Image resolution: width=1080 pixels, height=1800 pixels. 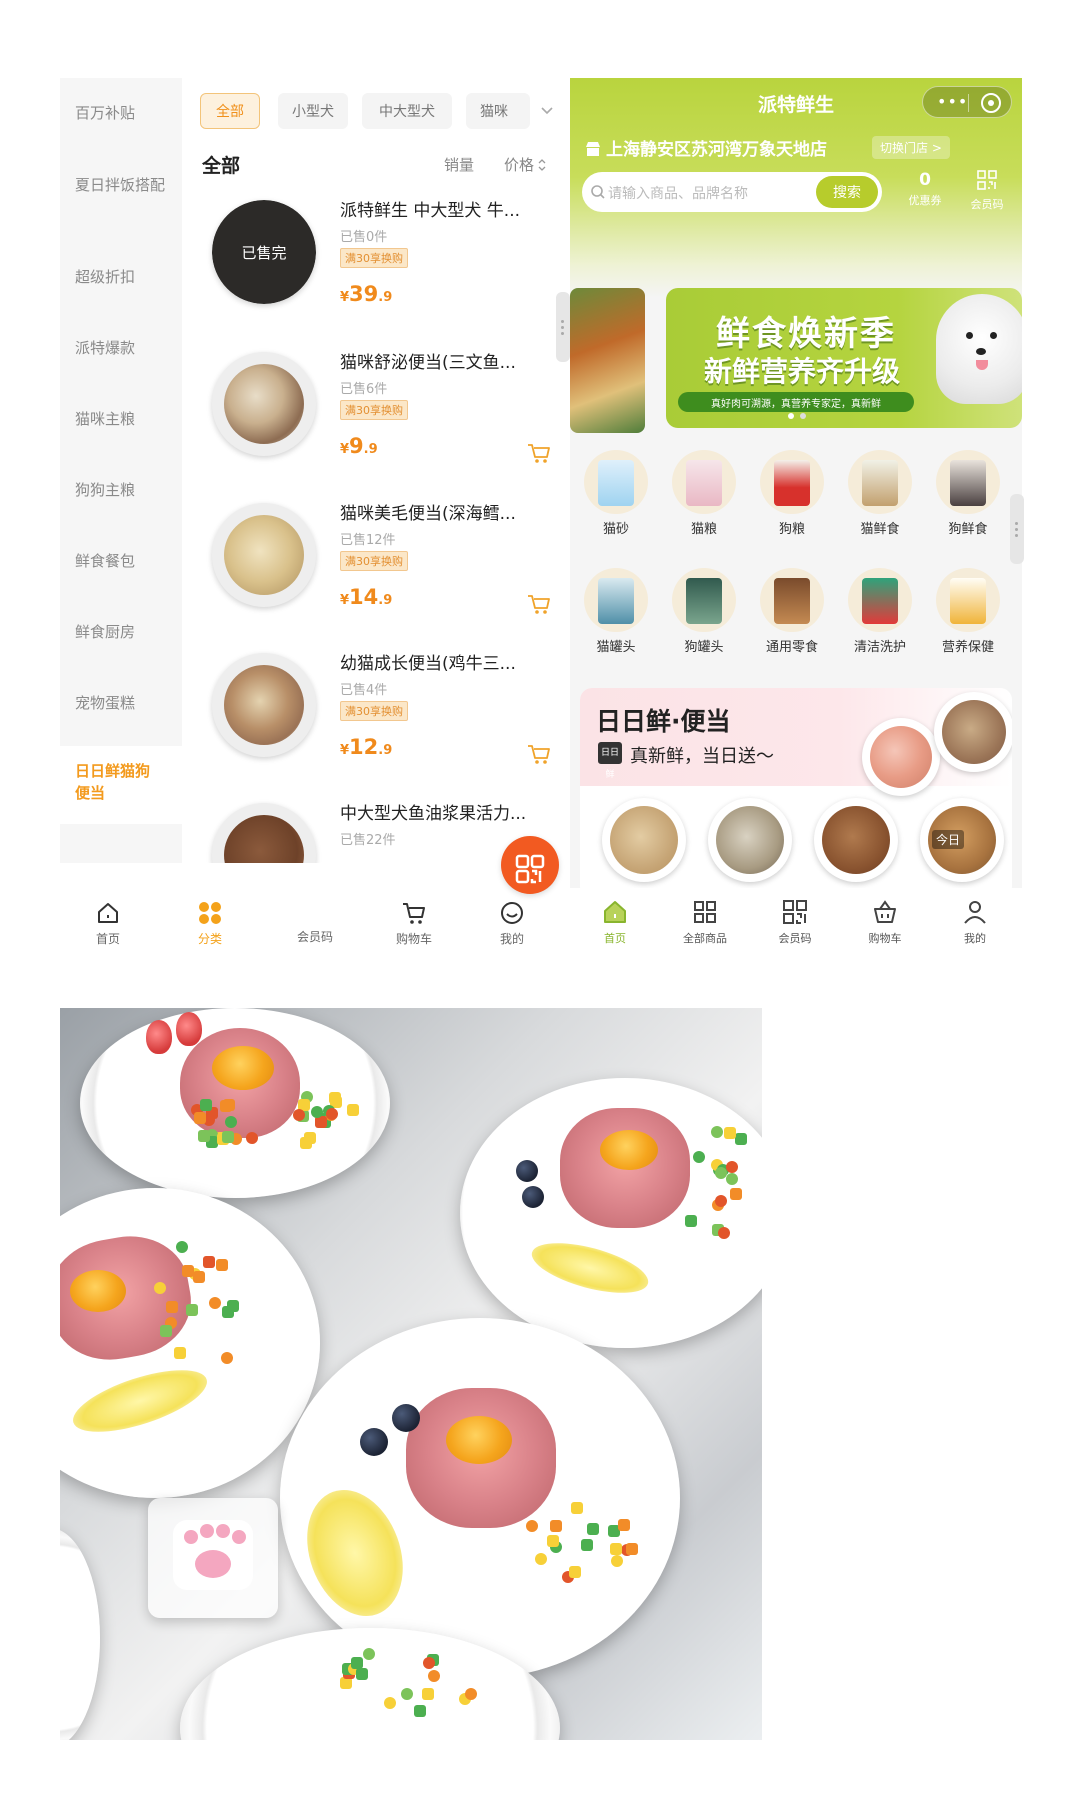 I want to click on promo-tag: 满30享换购, so click(x=374, y=410).